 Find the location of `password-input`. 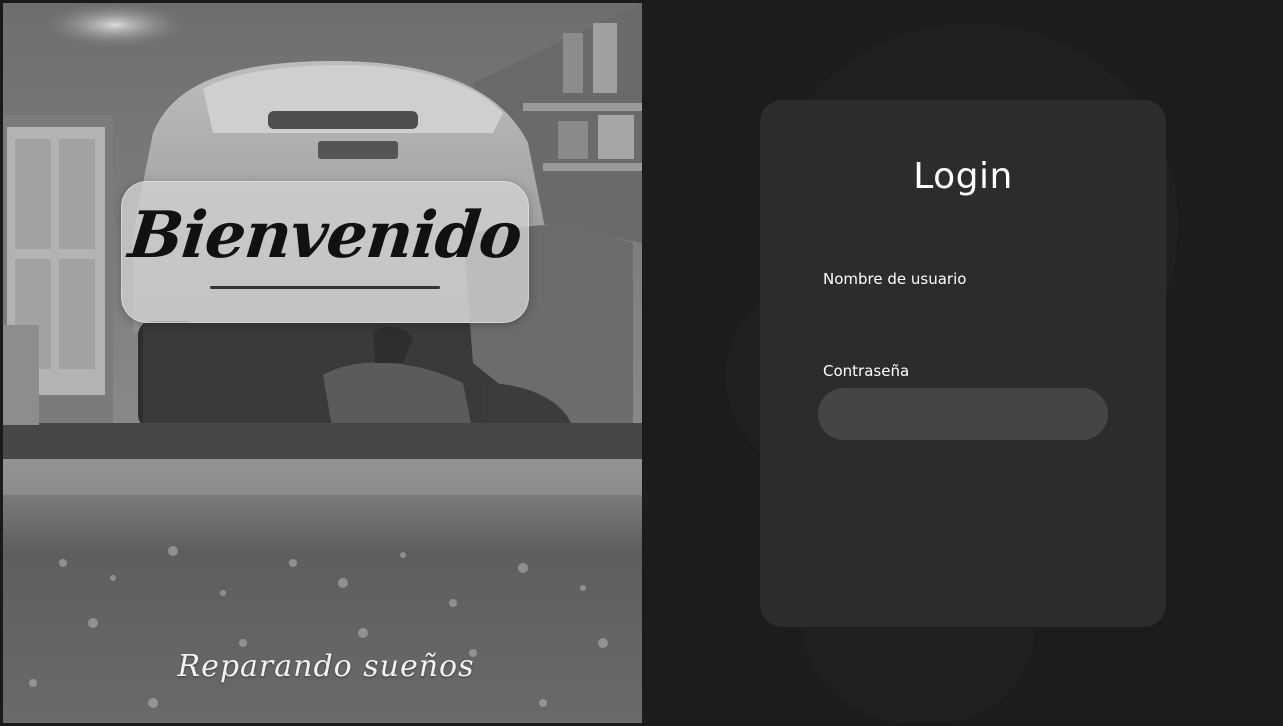

password-input is located at coordinates (963, 414).